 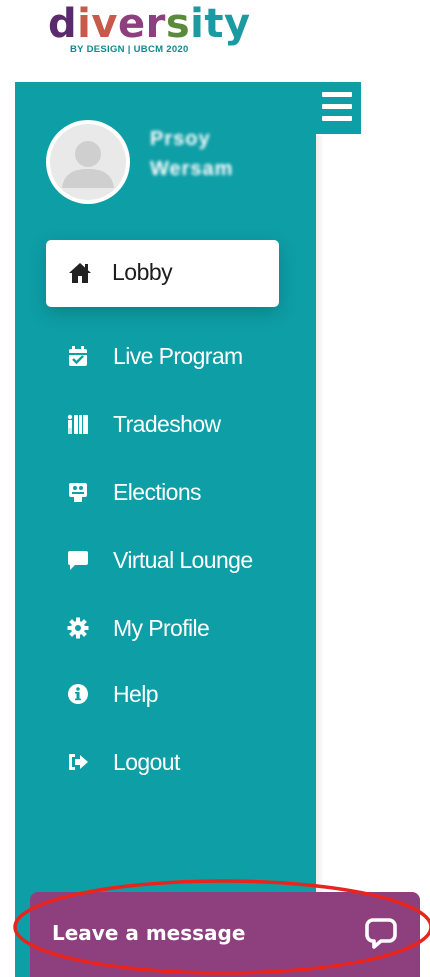 I want to click on avatar, so click(x=88, y=162).